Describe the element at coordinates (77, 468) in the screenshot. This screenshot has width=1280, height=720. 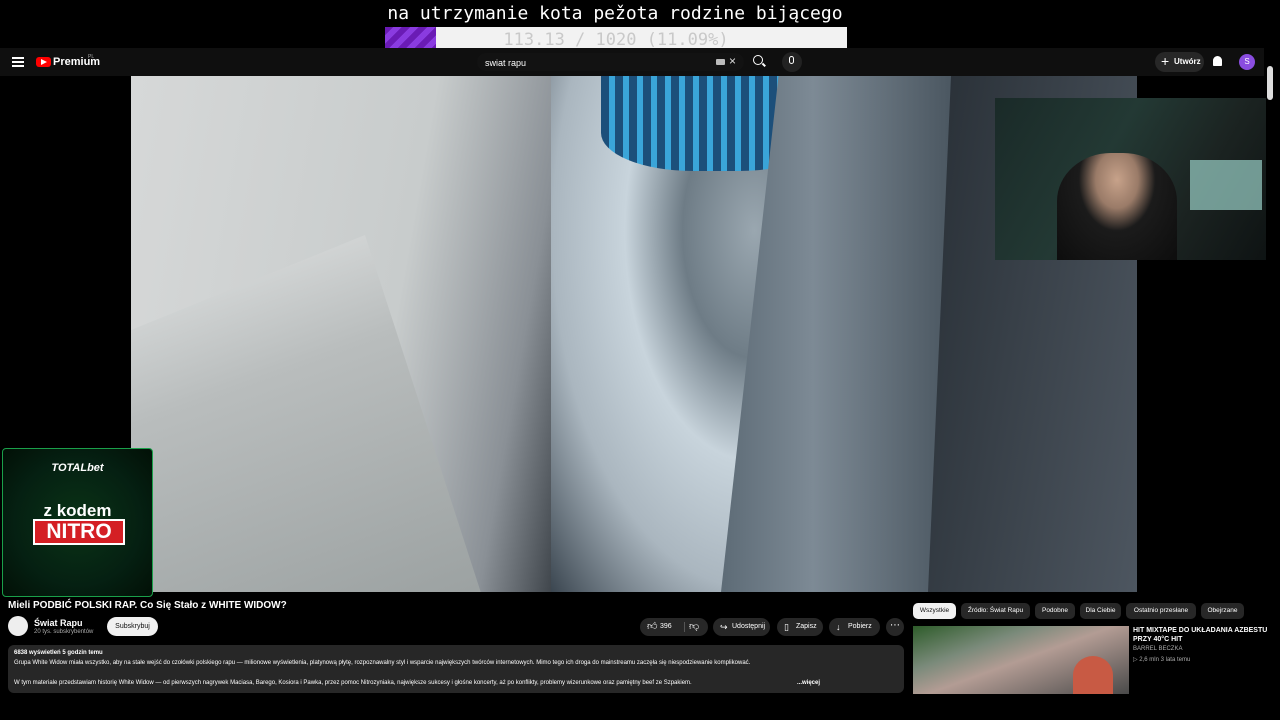
I see `sponsor-logo: TOTALbet` at that location.